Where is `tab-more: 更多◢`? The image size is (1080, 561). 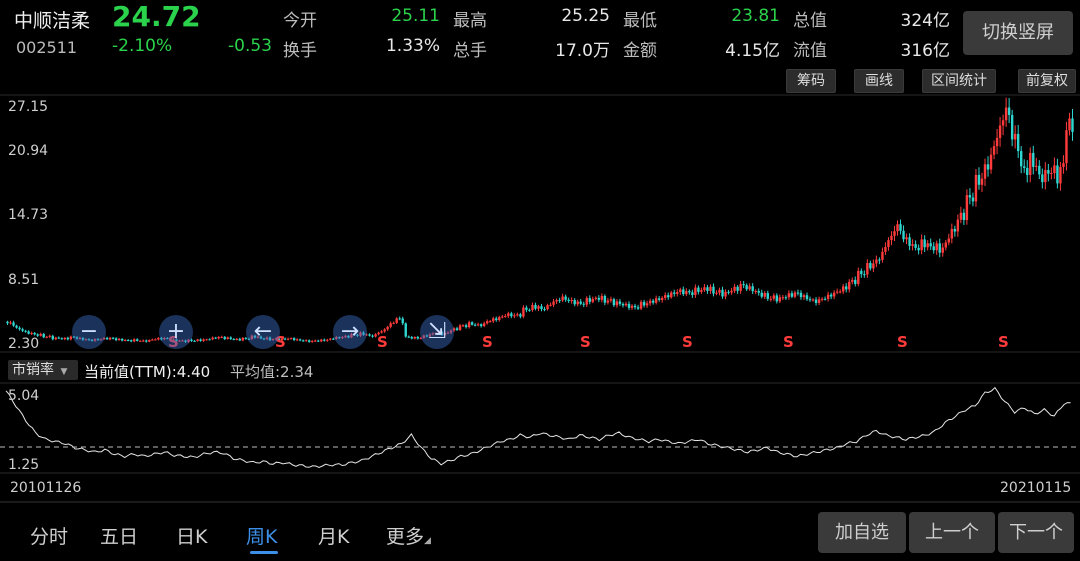
tab-more: 更多◢ is located at coordinates (408, 535).